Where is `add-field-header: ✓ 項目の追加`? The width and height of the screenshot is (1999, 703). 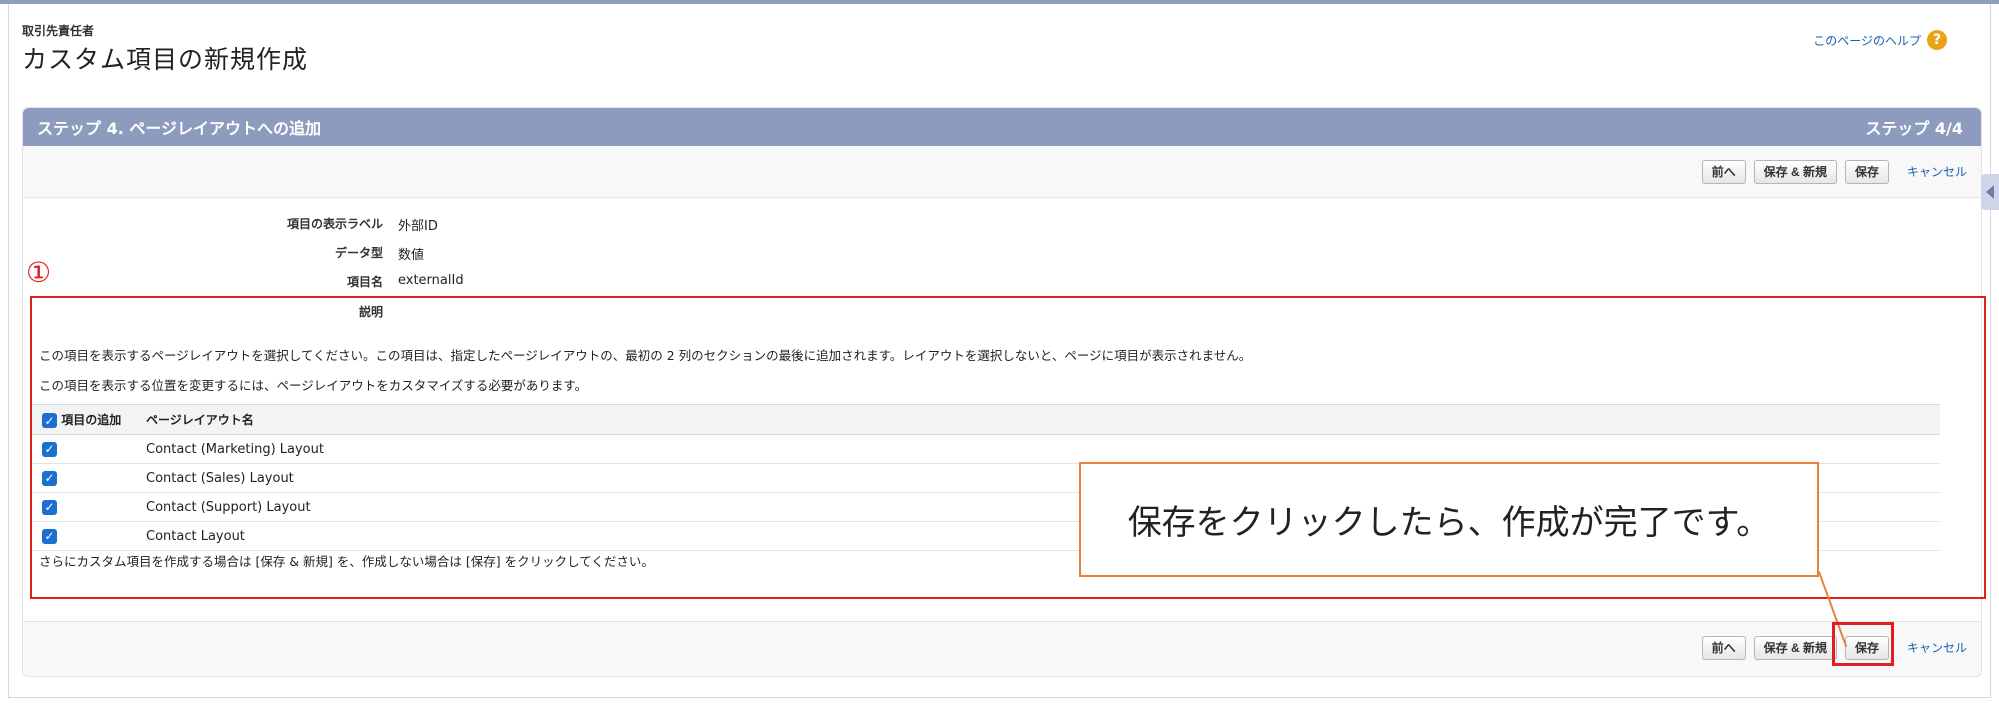
add-field-header: ✓ 項目の追加 is located at coordinates (88, 419).